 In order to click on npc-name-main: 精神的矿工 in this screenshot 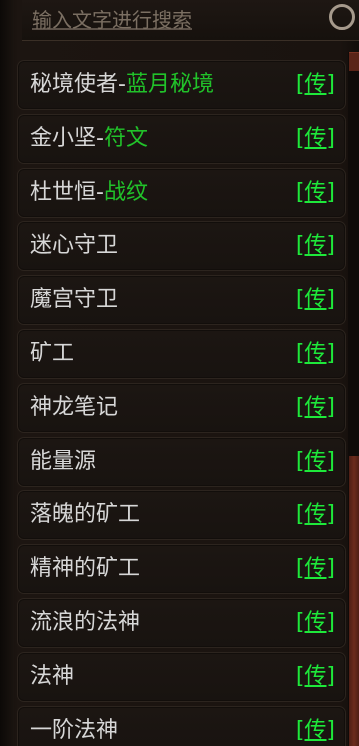, I will do `click(85, 569)`.